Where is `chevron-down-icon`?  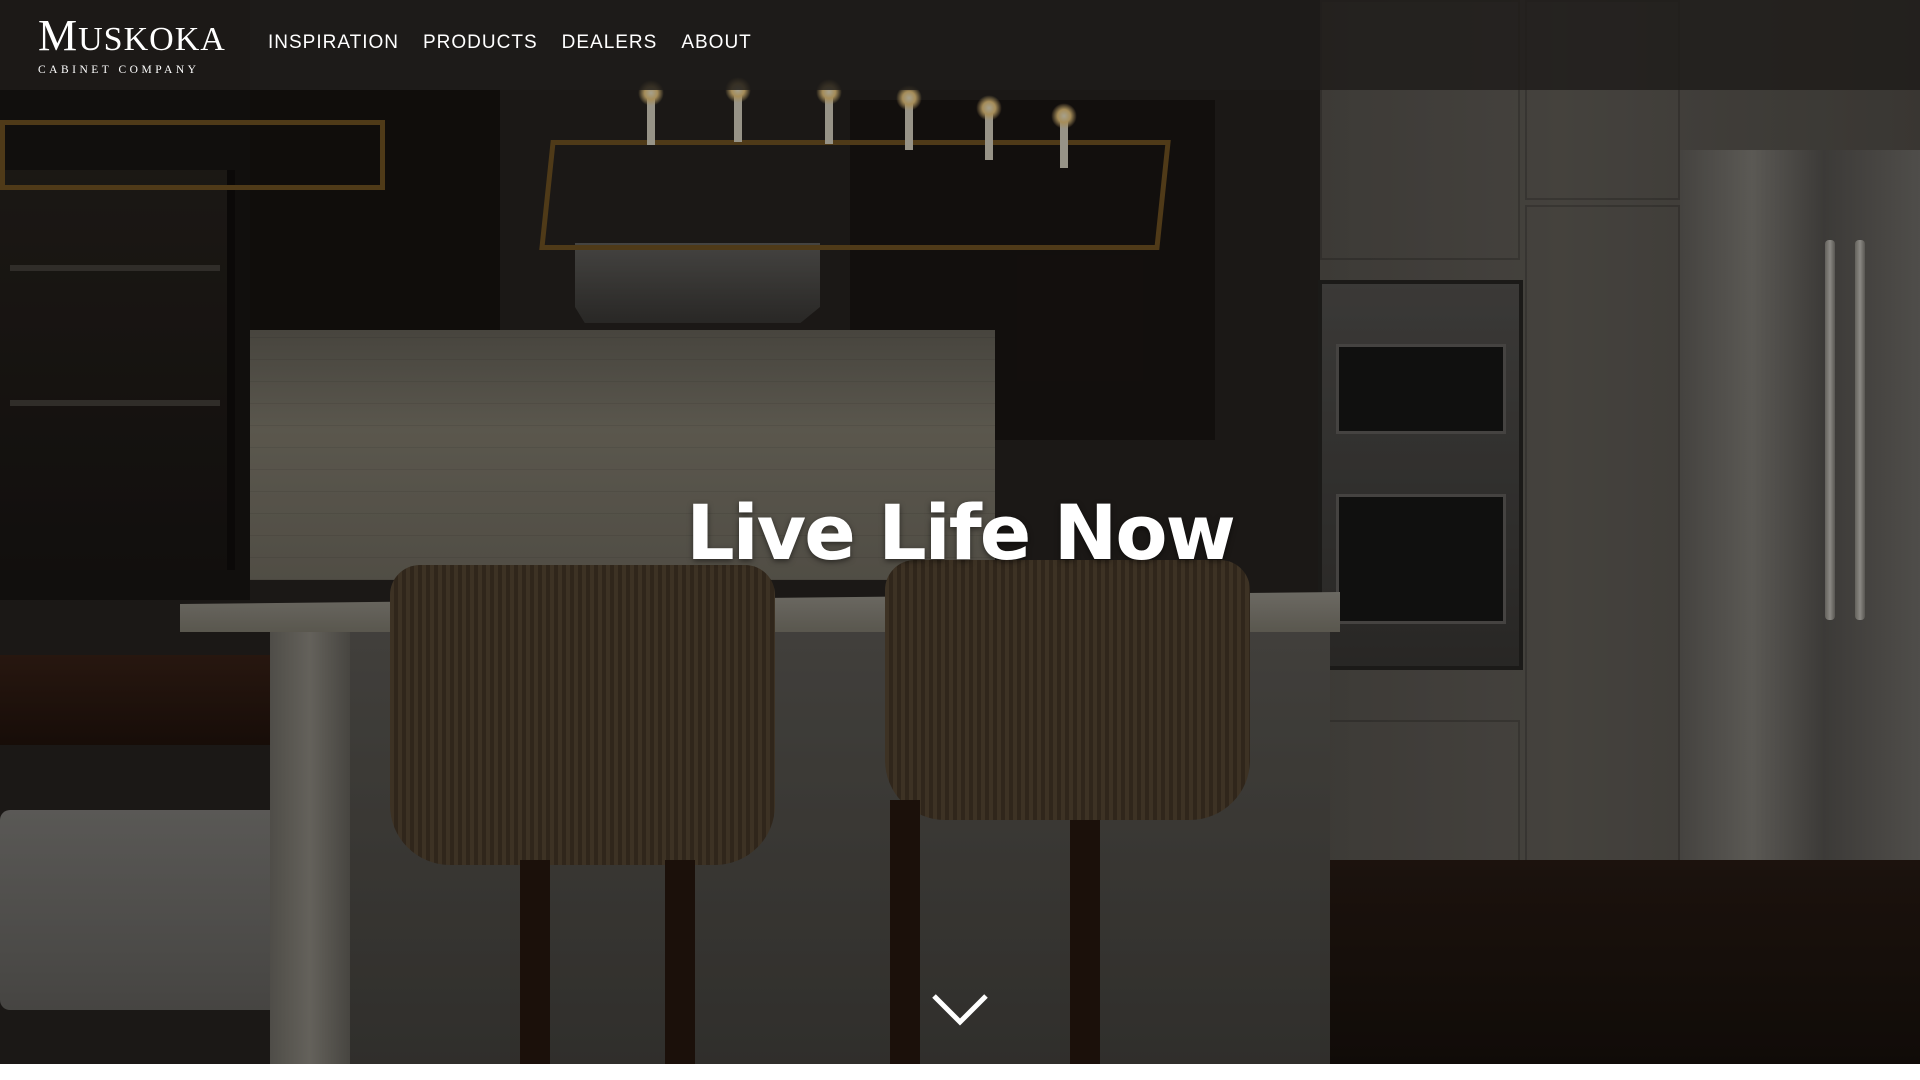
chevron-down-icon is located at coordinates (960, 1010).